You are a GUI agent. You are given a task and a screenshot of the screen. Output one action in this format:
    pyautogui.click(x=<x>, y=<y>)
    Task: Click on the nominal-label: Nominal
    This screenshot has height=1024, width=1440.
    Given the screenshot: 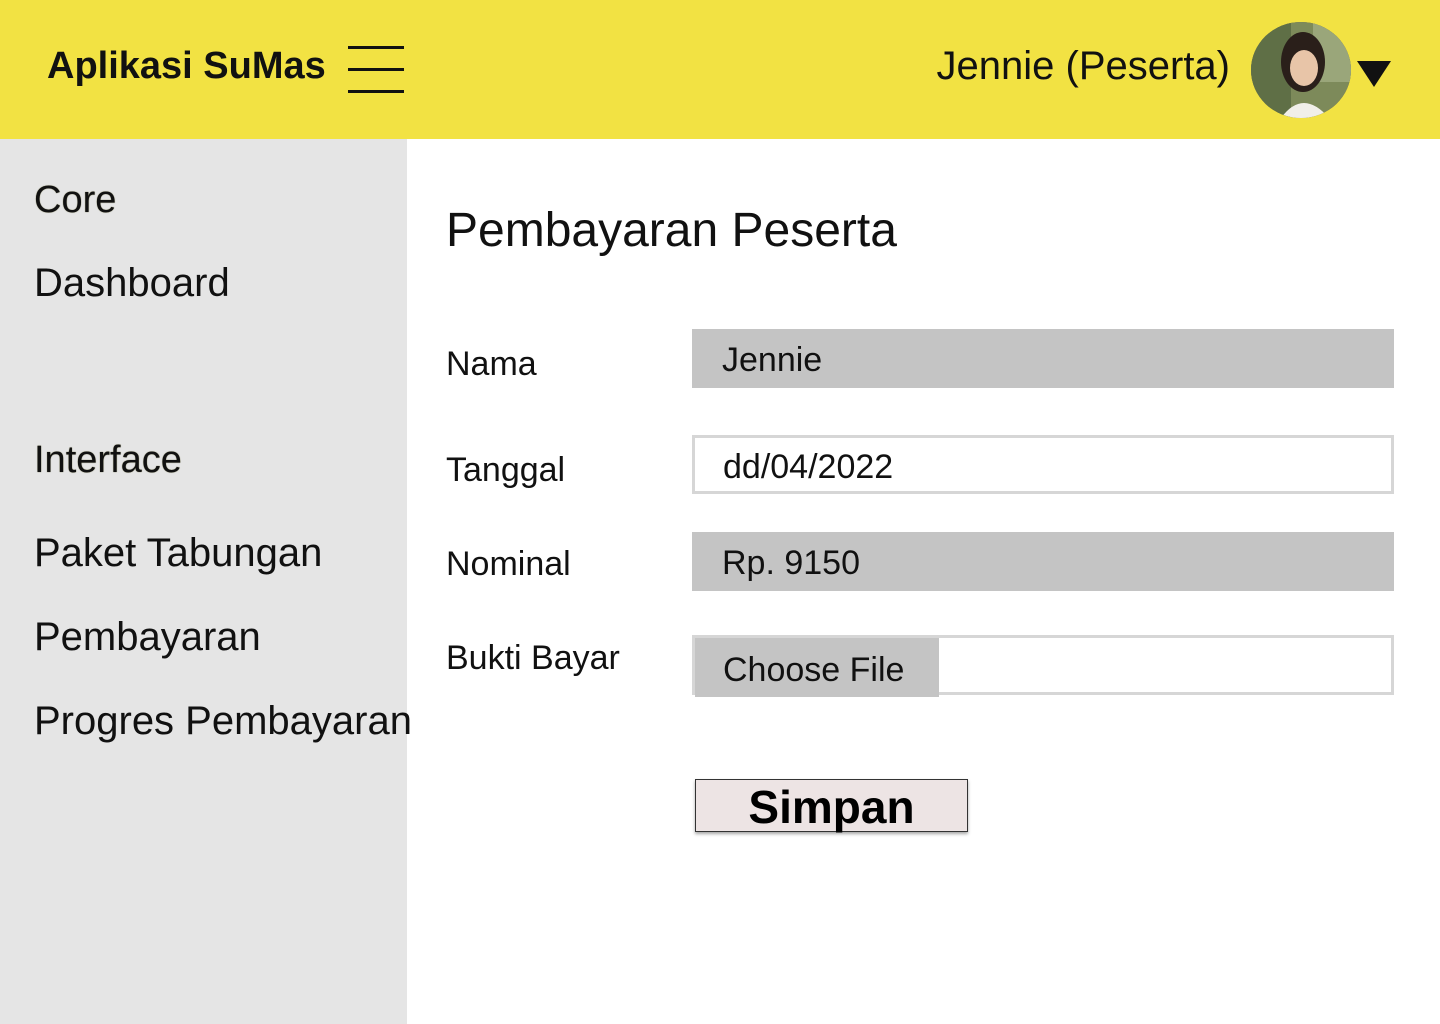 What is the action you would take?
    pyautogui.click(x=508, y=564)
    